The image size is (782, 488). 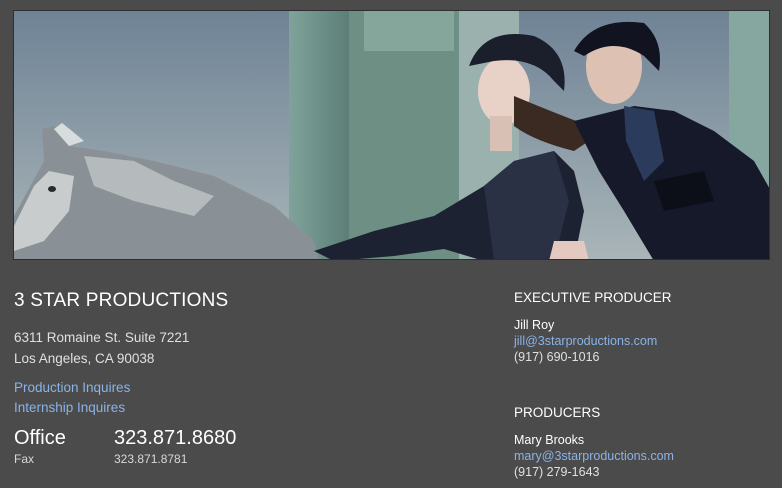 What do you see at coordinates (557, 412) in the screenshot?
I see `contact-role: PRODUCERS` at bounding box center [557, 412].